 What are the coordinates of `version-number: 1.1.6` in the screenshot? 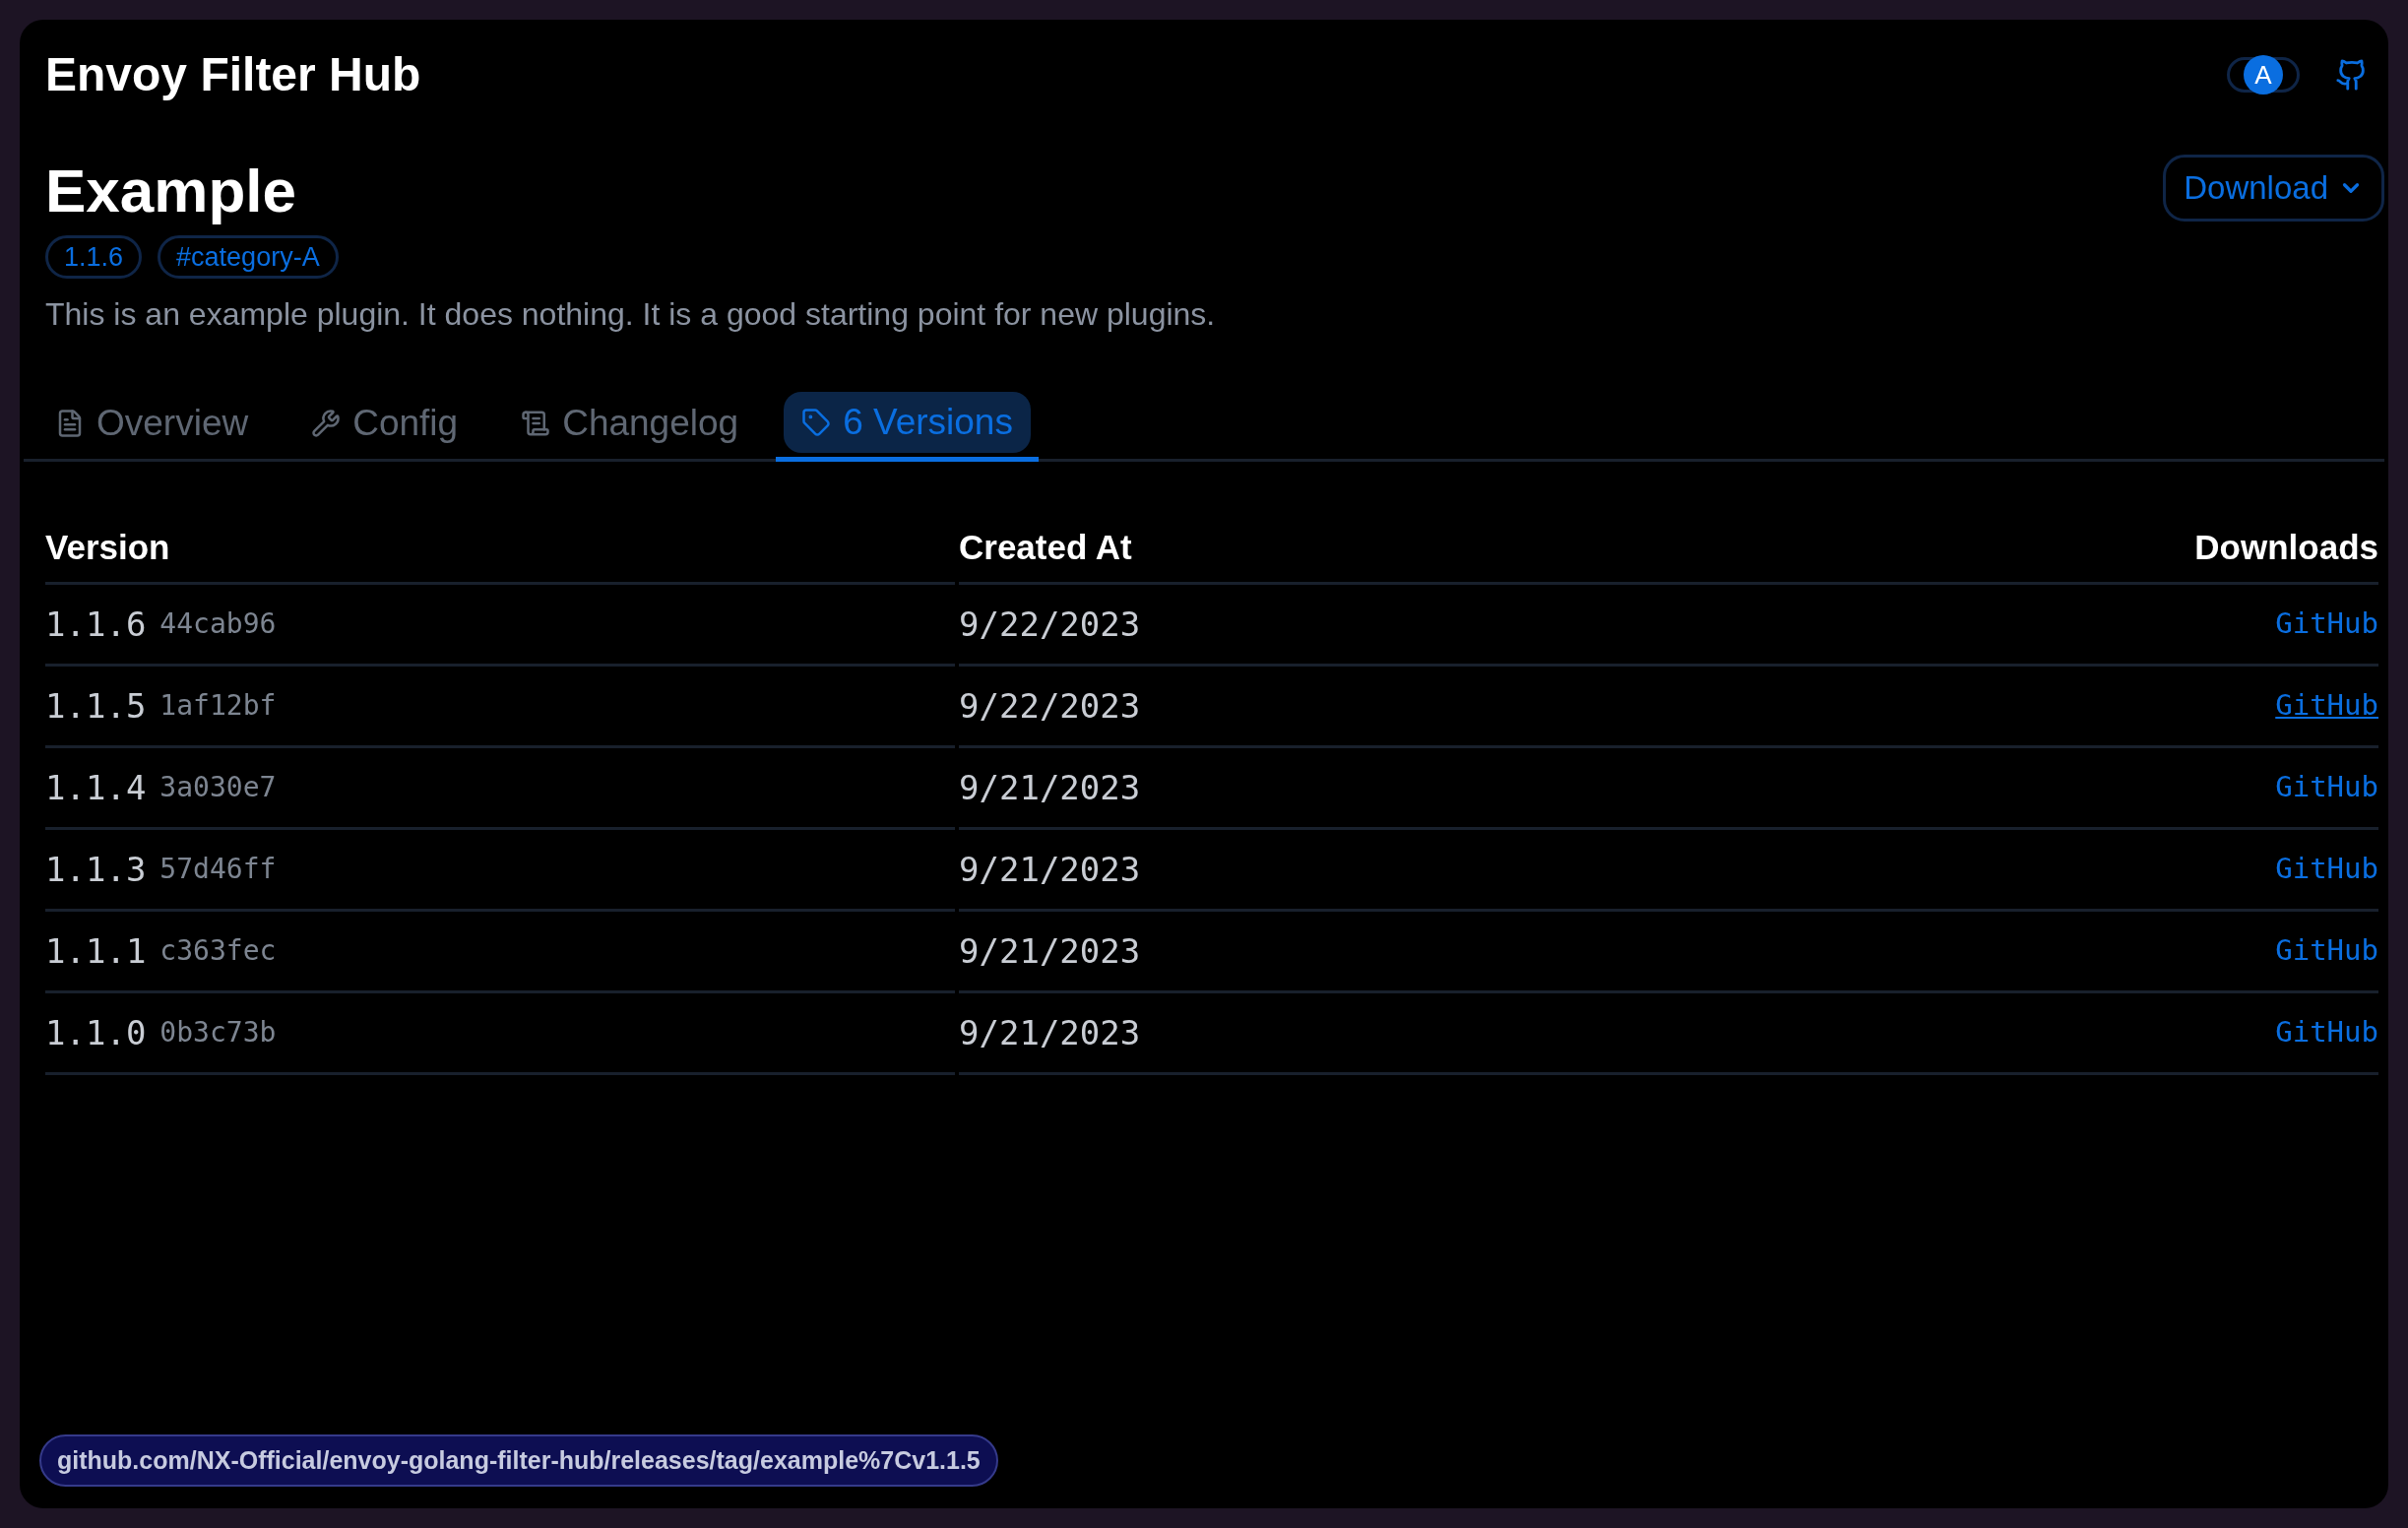 It's located at (96, 625).